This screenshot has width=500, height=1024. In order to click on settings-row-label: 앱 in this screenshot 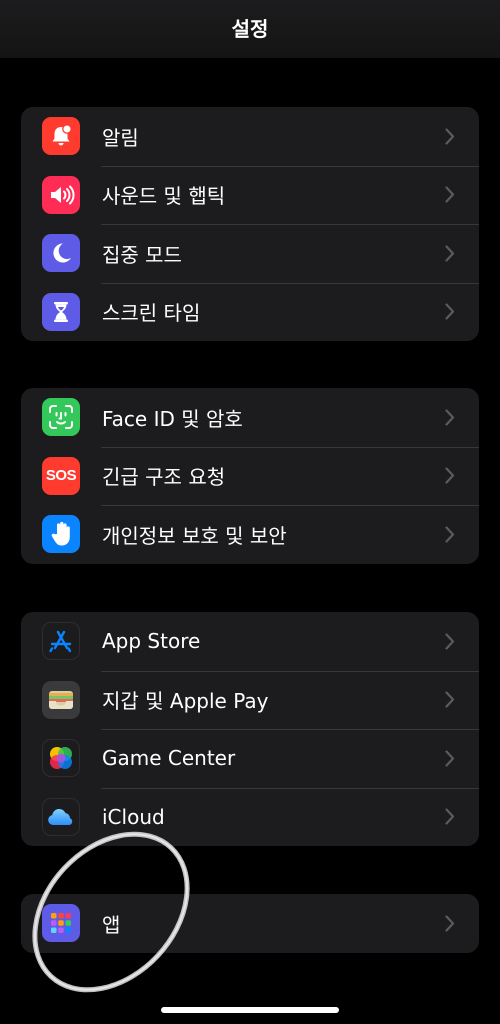, I will do `click(111, 924)`.